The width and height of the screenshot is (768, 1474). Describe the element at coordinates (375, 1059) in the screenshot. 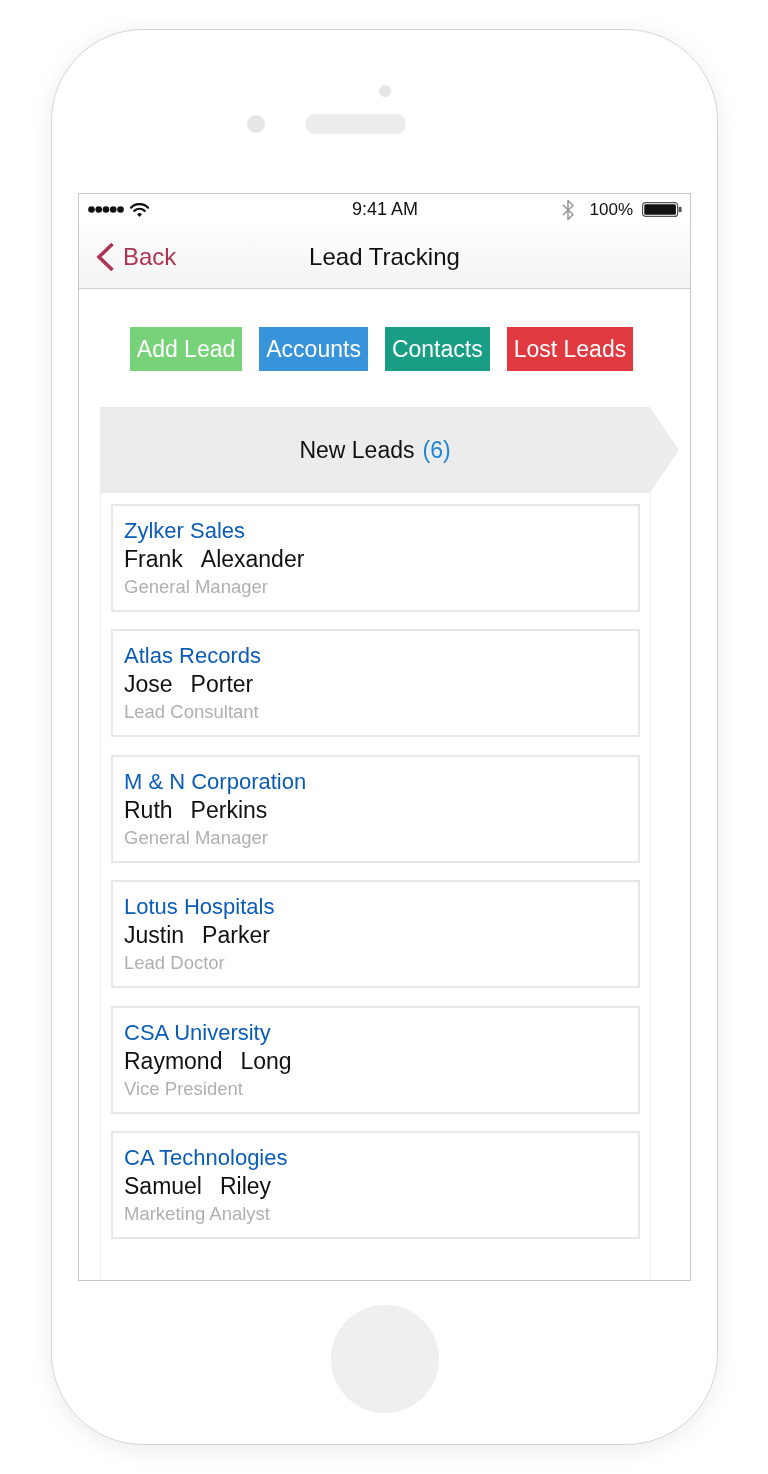

I see `lead-card: CSA University Raymond Long Vice President` at that location.